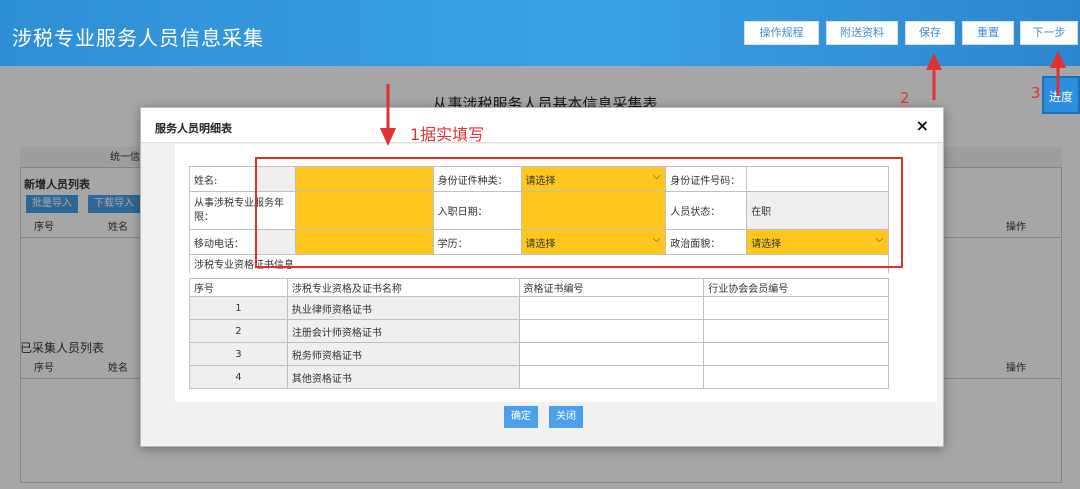  What do you see at coordinates (862, 33) in the screenshot?
I see `attachments-button: 附送资料` at bounding box center [862, 33].